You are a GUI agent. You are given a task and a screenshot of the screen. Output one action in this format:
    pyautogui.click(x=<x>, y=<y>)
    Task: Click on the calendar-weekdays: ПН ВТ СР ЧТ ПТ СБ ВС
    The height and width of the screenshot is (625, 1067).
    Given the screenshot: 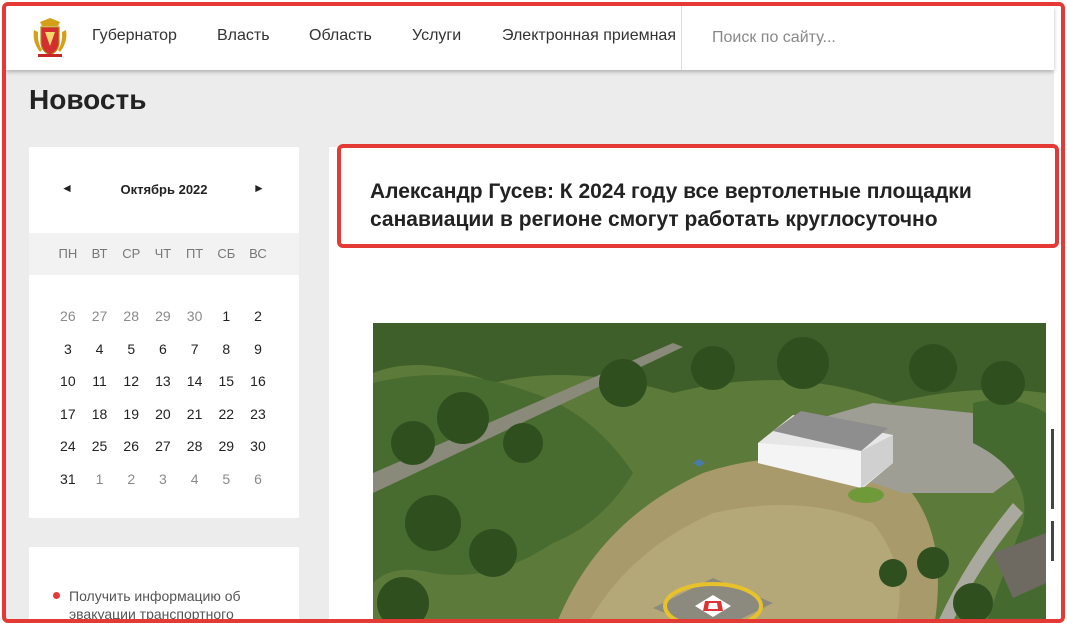 What is the action you would take?
    pyautogui.click(x=164, y=254)
    